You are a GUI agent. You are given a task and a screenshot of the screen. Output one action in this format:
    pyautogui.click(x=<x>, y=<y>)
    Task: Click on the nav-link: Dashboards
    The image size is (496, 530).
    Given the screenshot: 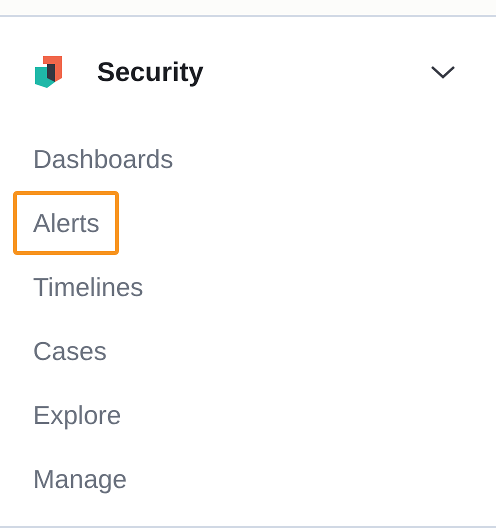 What is the action you would take?
    pyautogui.click(x=103, y=159)
    